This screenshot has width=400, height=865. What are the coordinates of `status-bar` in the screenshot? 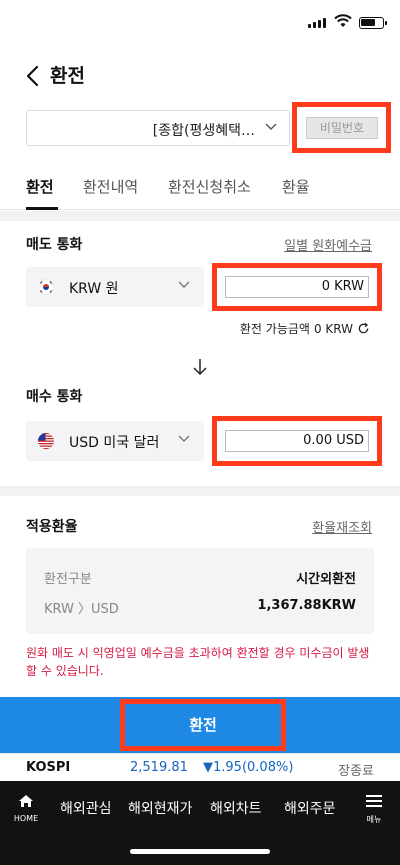 It's located at (200, 22).